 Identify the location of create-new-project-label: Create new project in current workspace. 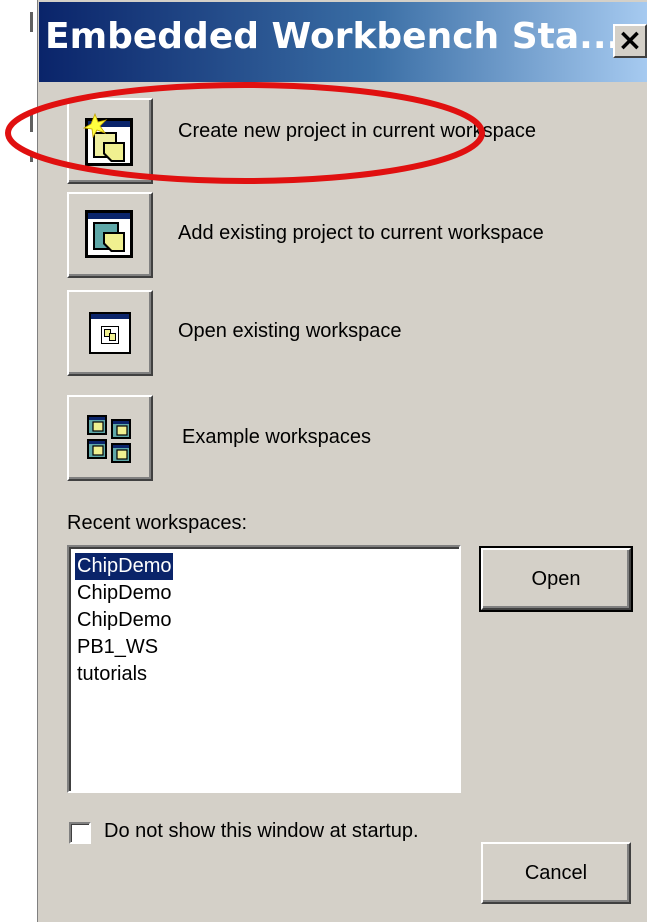
(357, 131).